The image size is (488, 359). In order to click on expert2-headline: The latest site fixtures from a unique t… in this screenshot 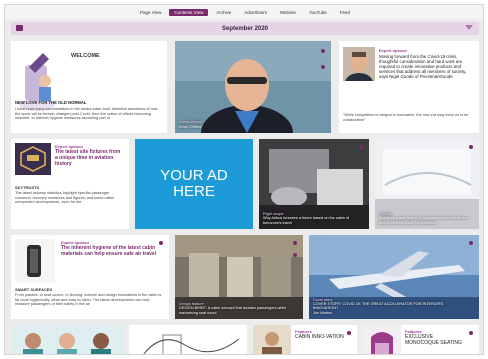, I will do `click(88, 158)`.